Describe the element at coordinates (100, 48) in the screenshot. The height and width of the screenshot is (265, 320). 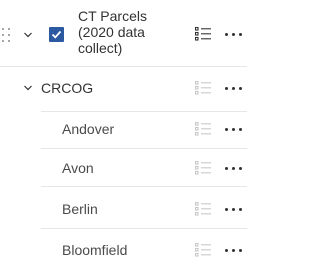
I see `layer-title-line-3: collect)` at that location.